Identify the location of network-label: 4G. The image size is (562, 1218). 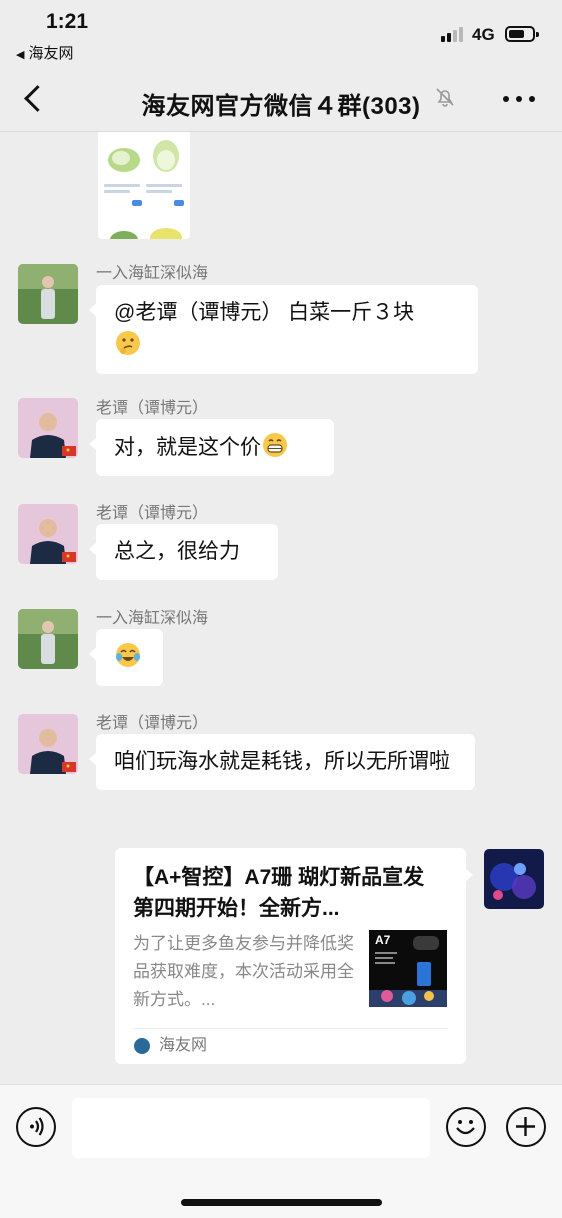
(483, 34).